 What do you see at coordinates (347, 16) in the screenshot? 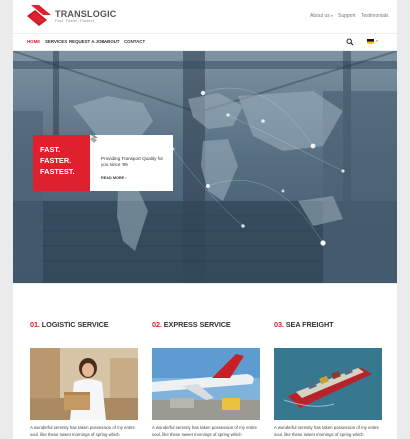
I see `support-link: Support` at bounding box center [347, 16].